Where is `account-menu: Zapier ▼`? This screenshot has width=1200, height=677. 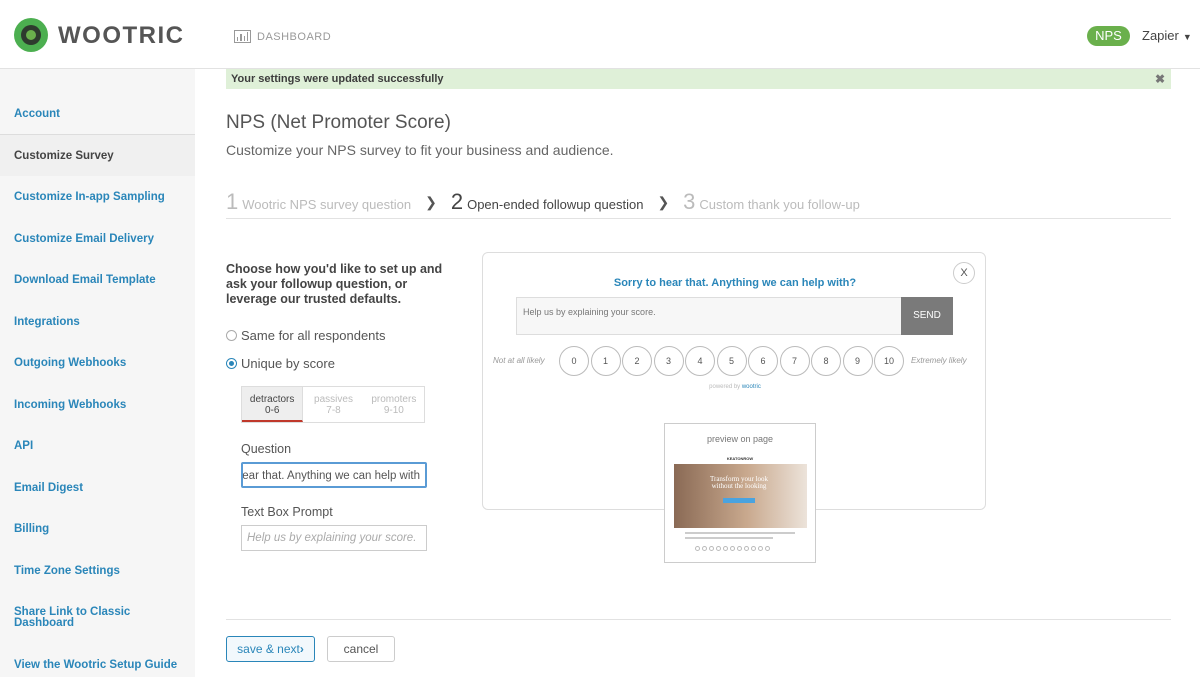 account-menu: Zapier ▼ is located at coordinates (1167, 35).